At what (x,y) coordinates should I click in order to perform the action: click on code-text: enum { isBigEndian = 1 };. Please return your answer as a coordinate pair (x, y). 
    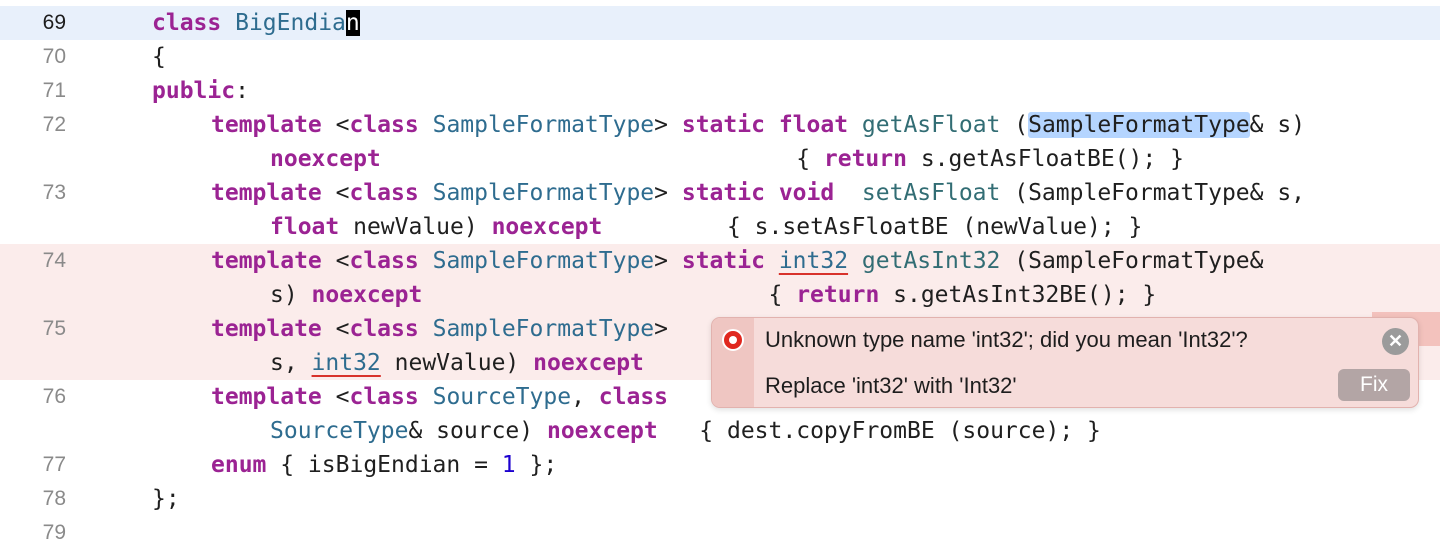
    Looking at the image, I should click on (384, 465).